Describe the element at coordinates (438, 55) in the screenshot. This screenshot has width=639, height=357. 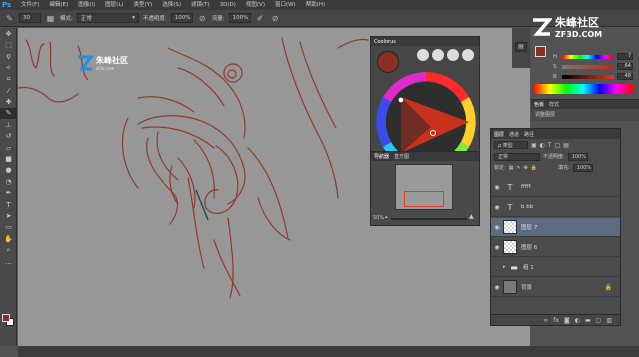
I see `preset-b-icon` at that location.